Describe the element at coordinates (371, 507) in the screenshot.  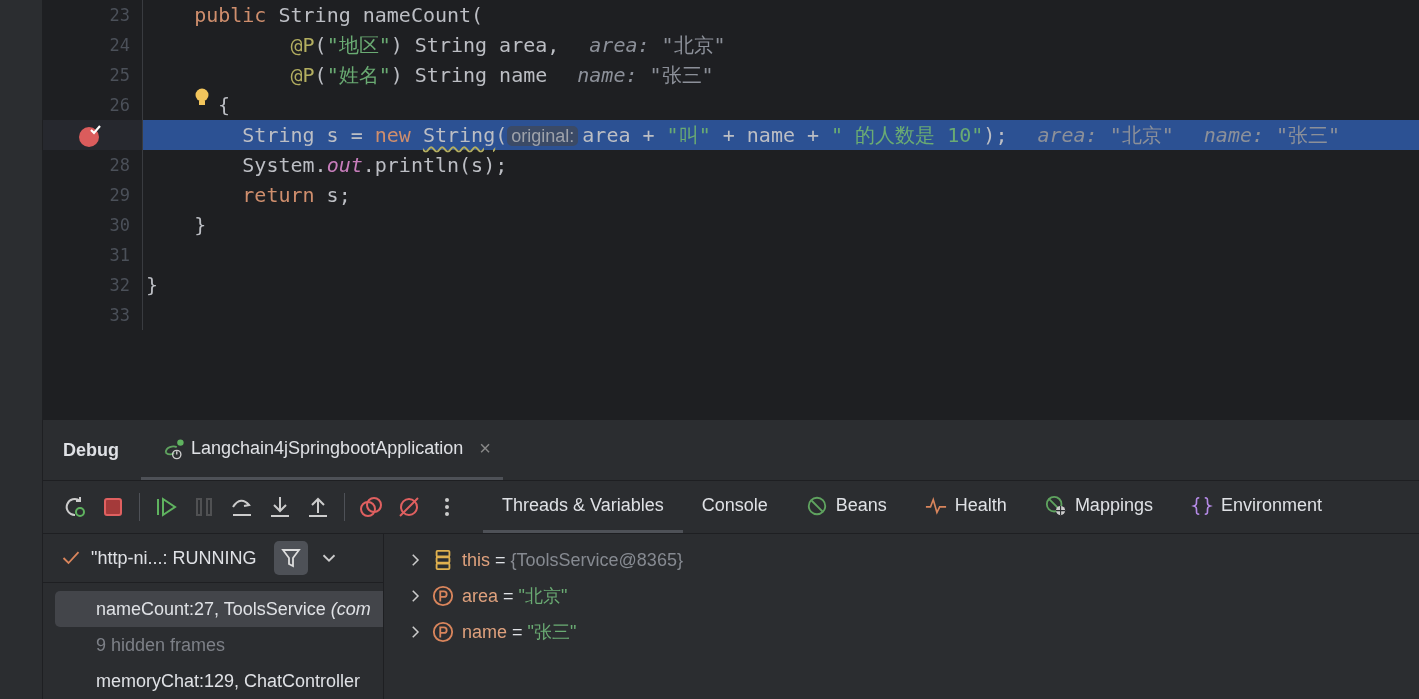
I see `breakpoints-icon` at that location.